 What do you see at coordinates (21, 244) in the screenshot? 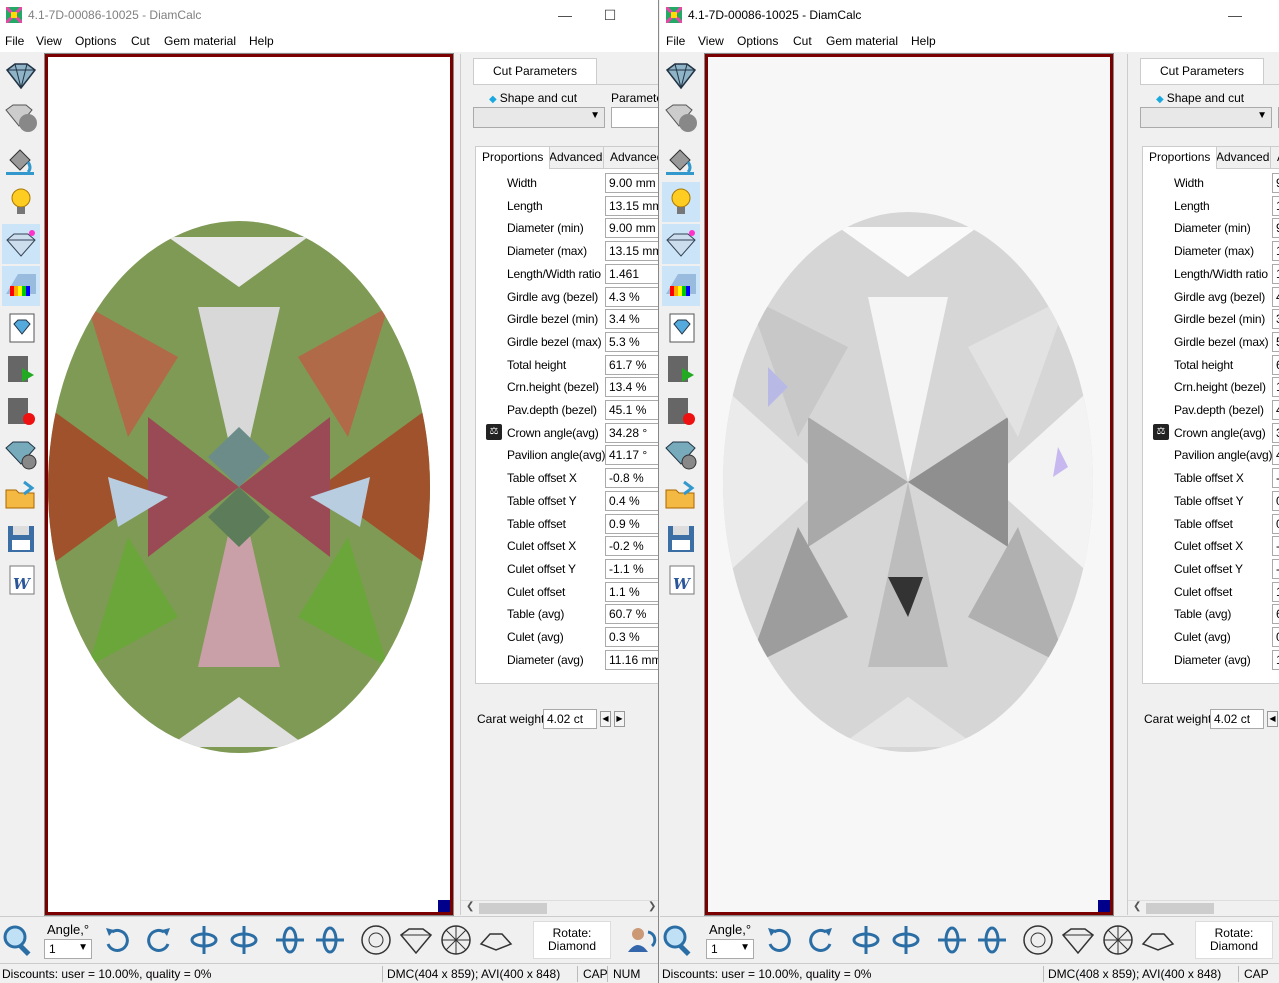
I see `diamond-sparkle-icon` at bounding box center [21, 244].